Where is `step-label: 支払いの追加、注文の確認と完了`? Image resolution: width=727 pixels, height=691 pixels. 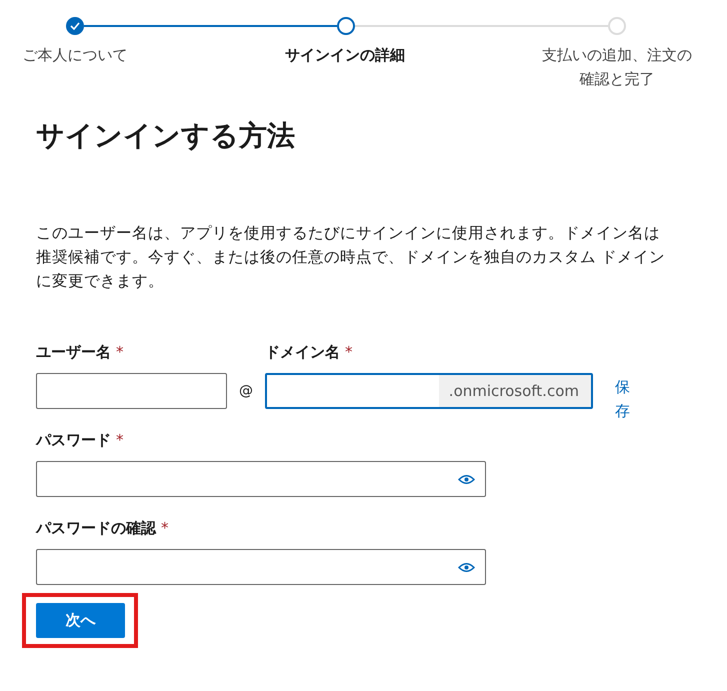
step-label: 支払いの追加、注文の確認と完了 is located at coordinates (617, 67).